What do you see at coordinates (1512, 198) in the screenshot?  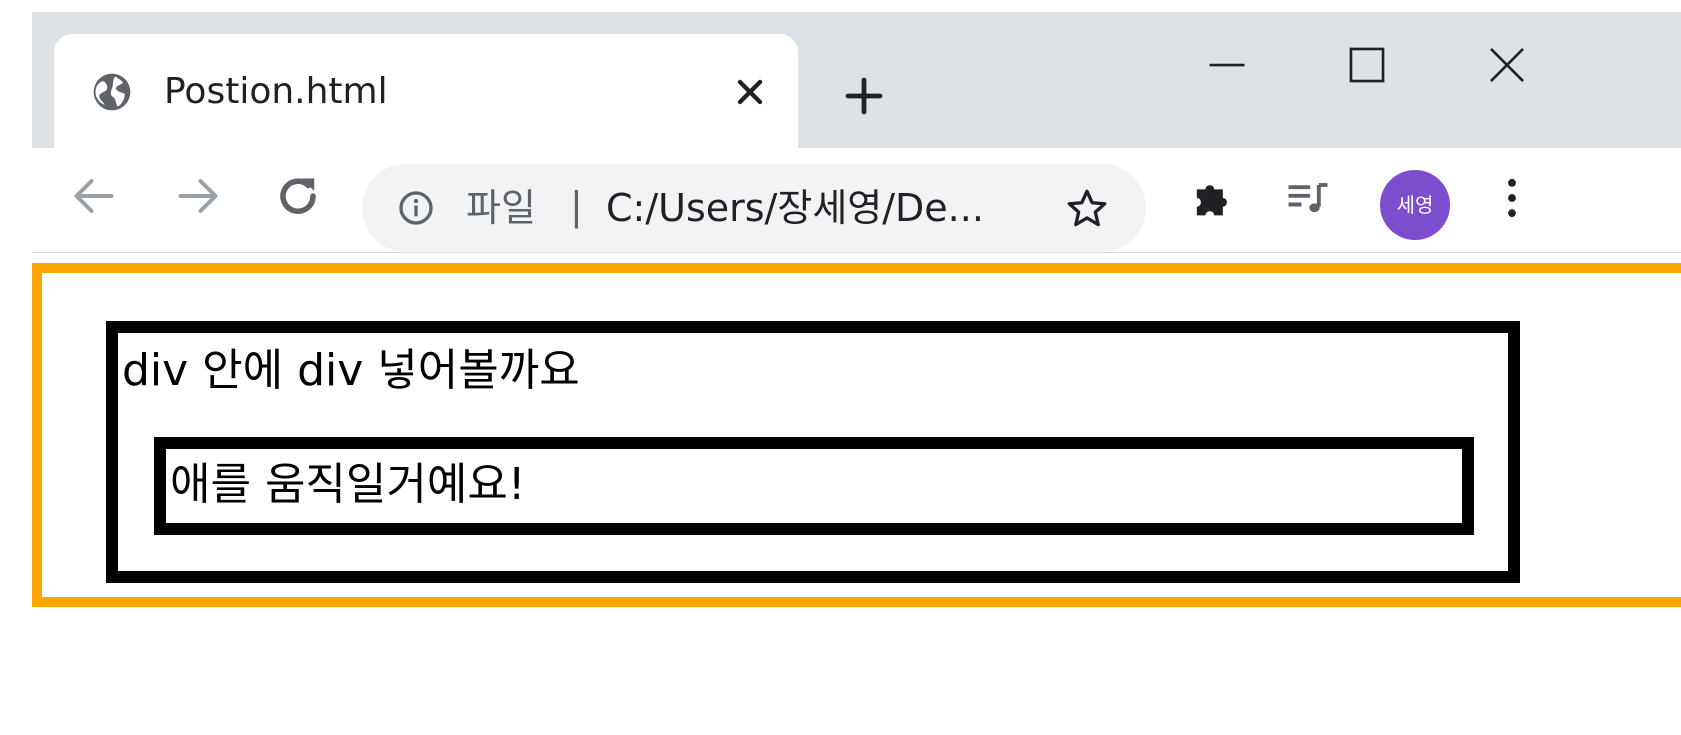 I see `menu-kebab-icon` at bounding box center [1512, 198].